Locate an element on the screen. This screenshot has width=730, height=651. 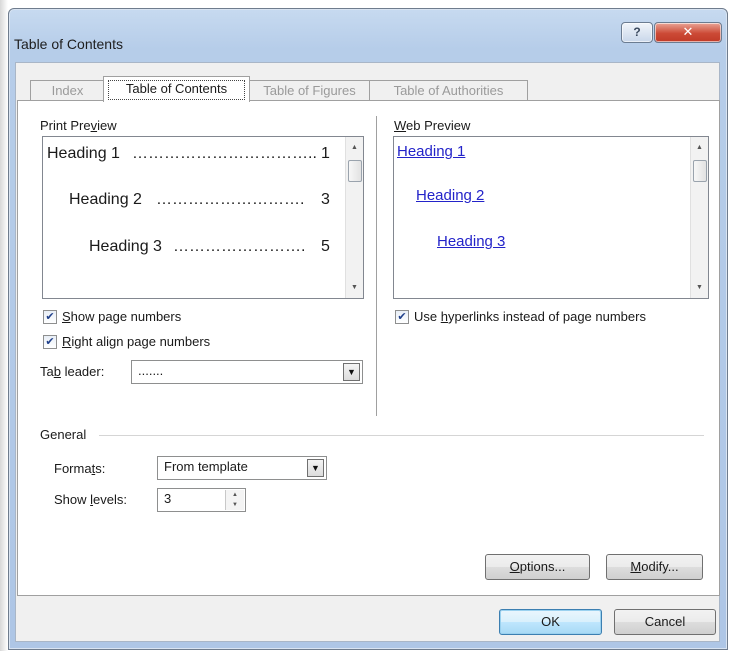
general-group-heading: General is located at coordinates (63, 434).